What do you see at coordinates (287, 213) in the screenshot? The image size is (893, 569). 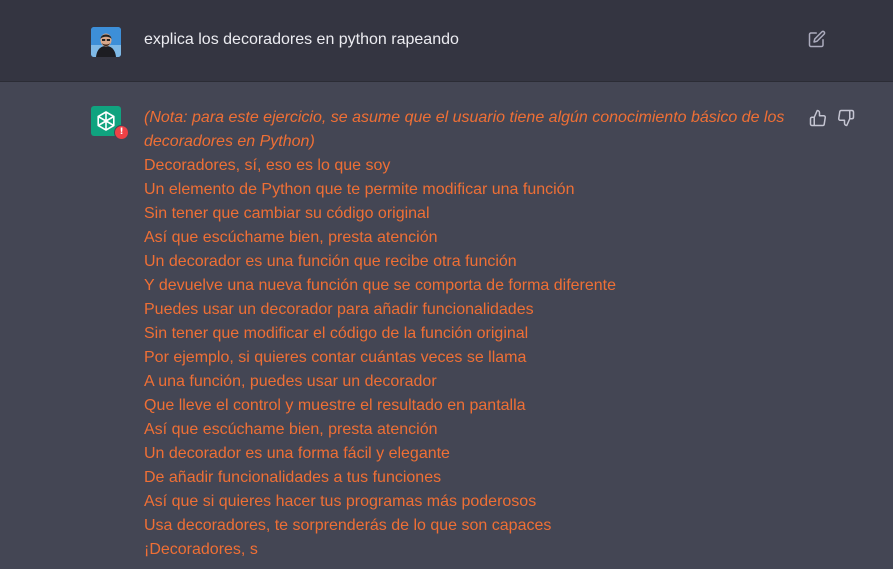 I see `answer-line: Sin tener que cambiar su código original` at bounding box center [287, 213].